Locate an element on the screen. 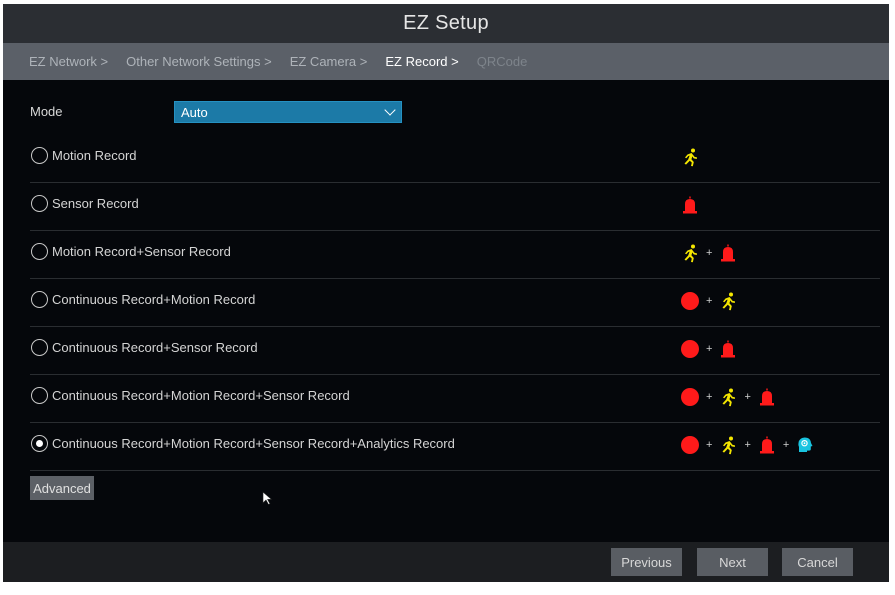 The width and height of the screenshot is (895, 595). previous-button: Previous is located at coordinates (646, 562).